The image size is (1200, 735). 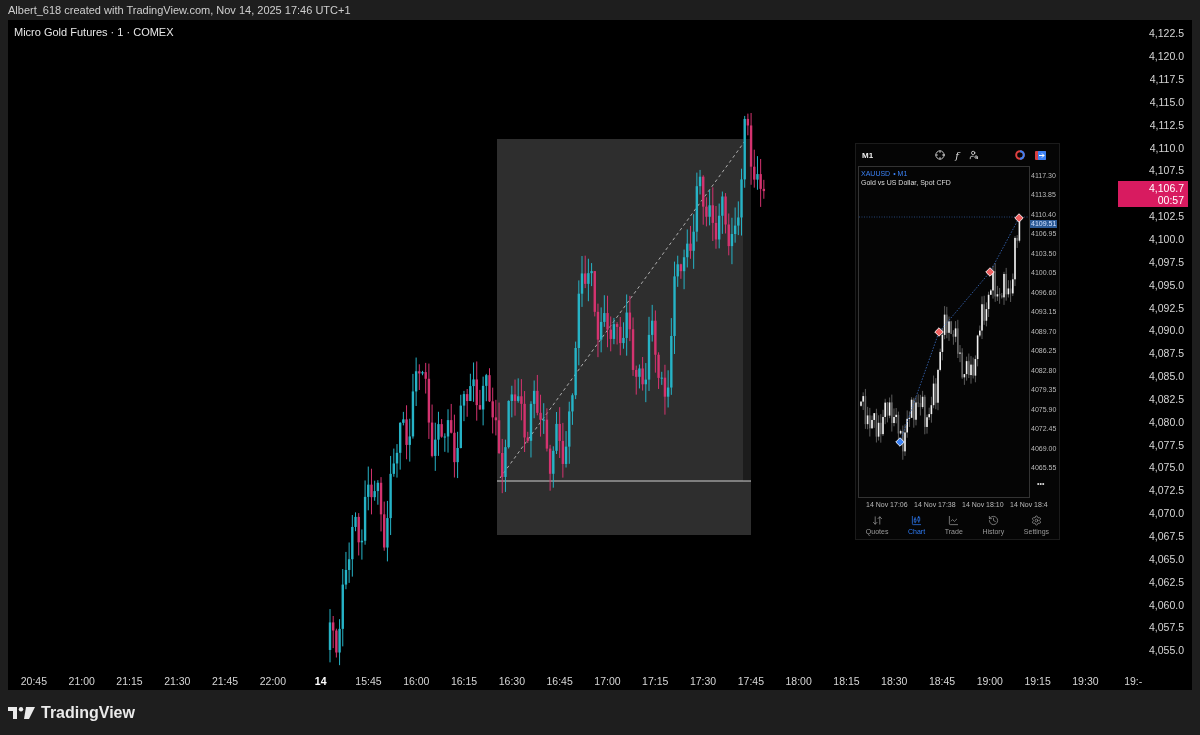 I want to click on price-label: 4,085.0, so click(x=1166, y=376).